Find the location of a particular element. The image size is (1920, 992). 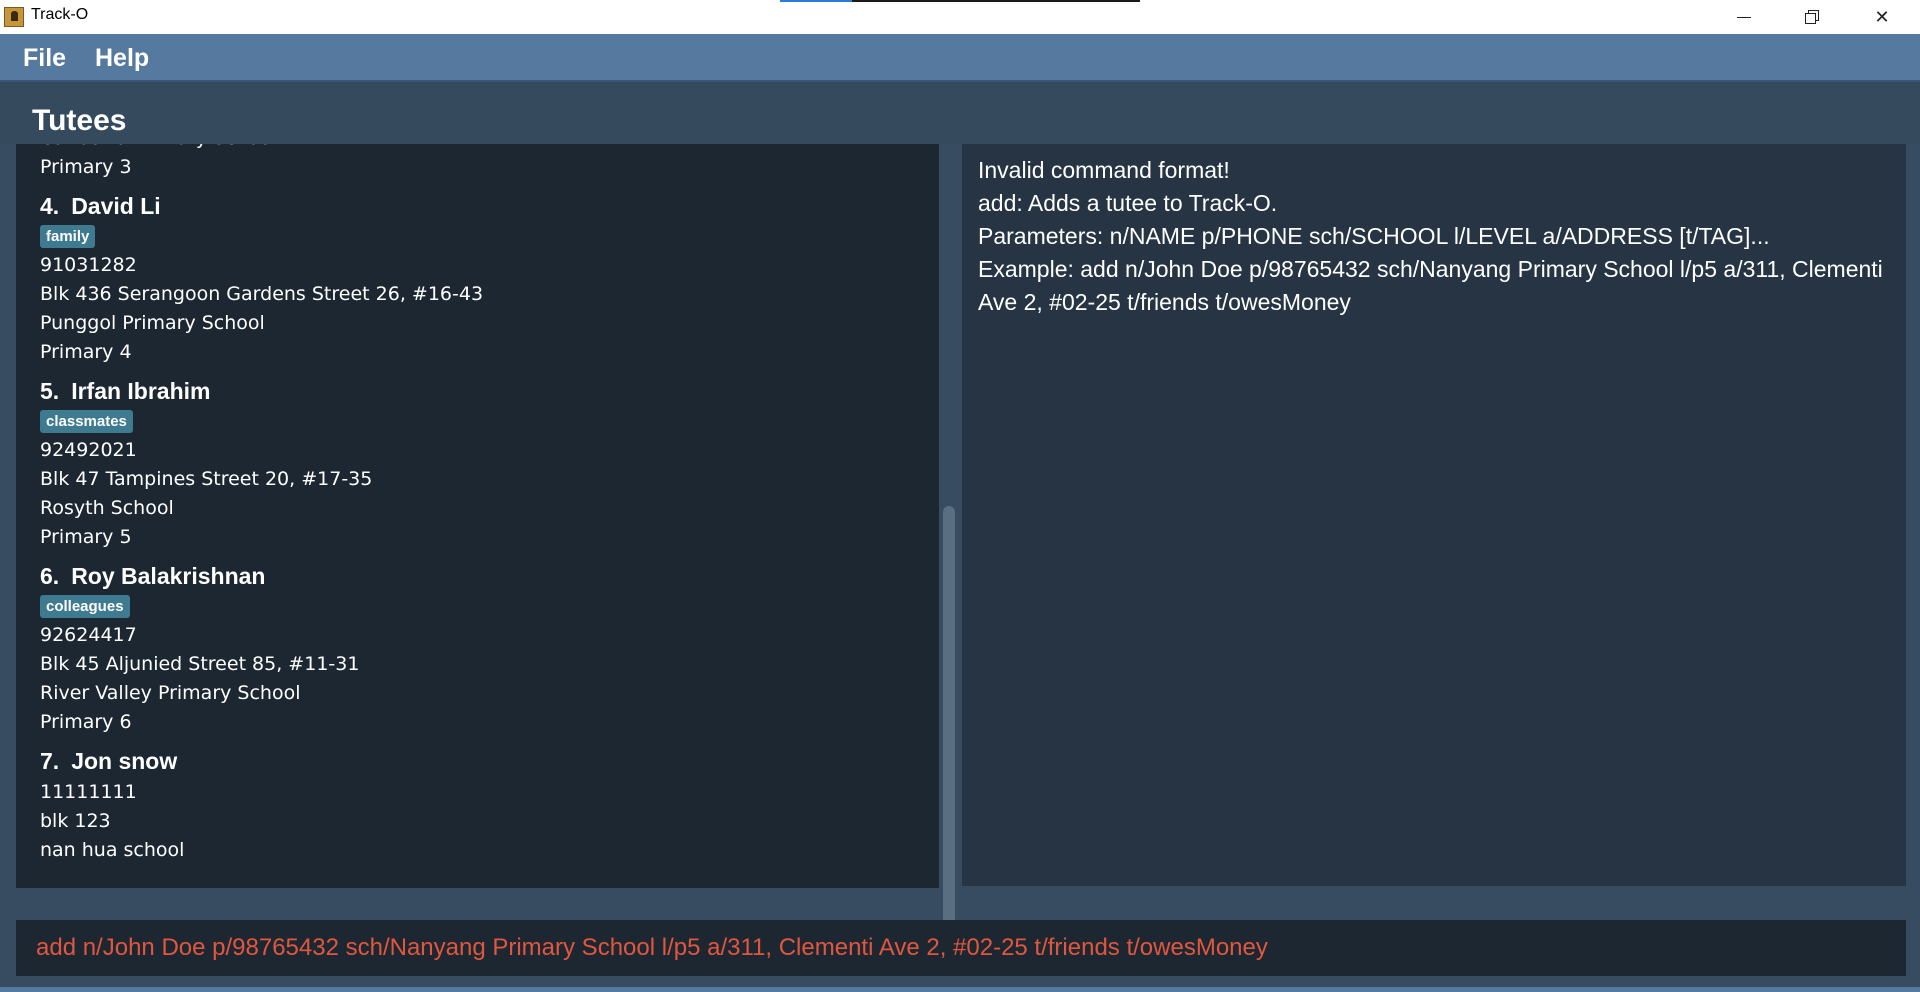

status-strip is located at coordinates (960, 989).